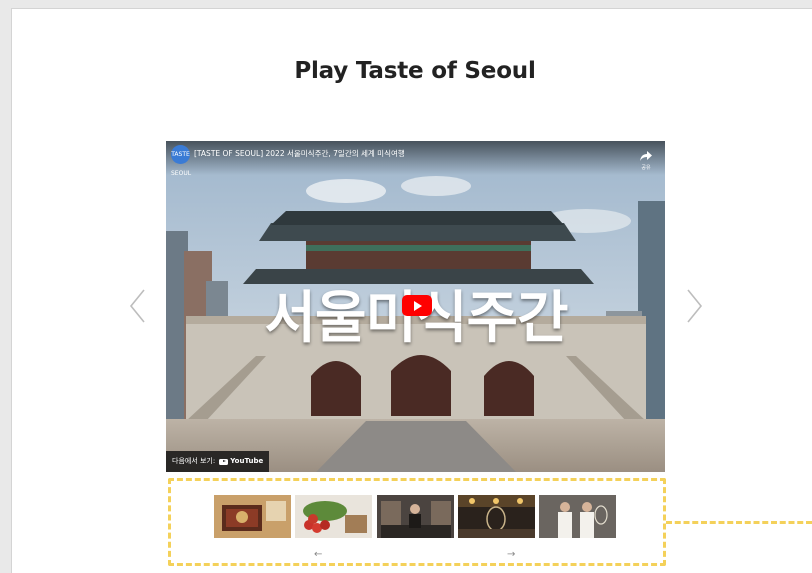 The width and height of the screenshot is (812, 573). I want to click on carousel-prev-button, so click(138, 306).